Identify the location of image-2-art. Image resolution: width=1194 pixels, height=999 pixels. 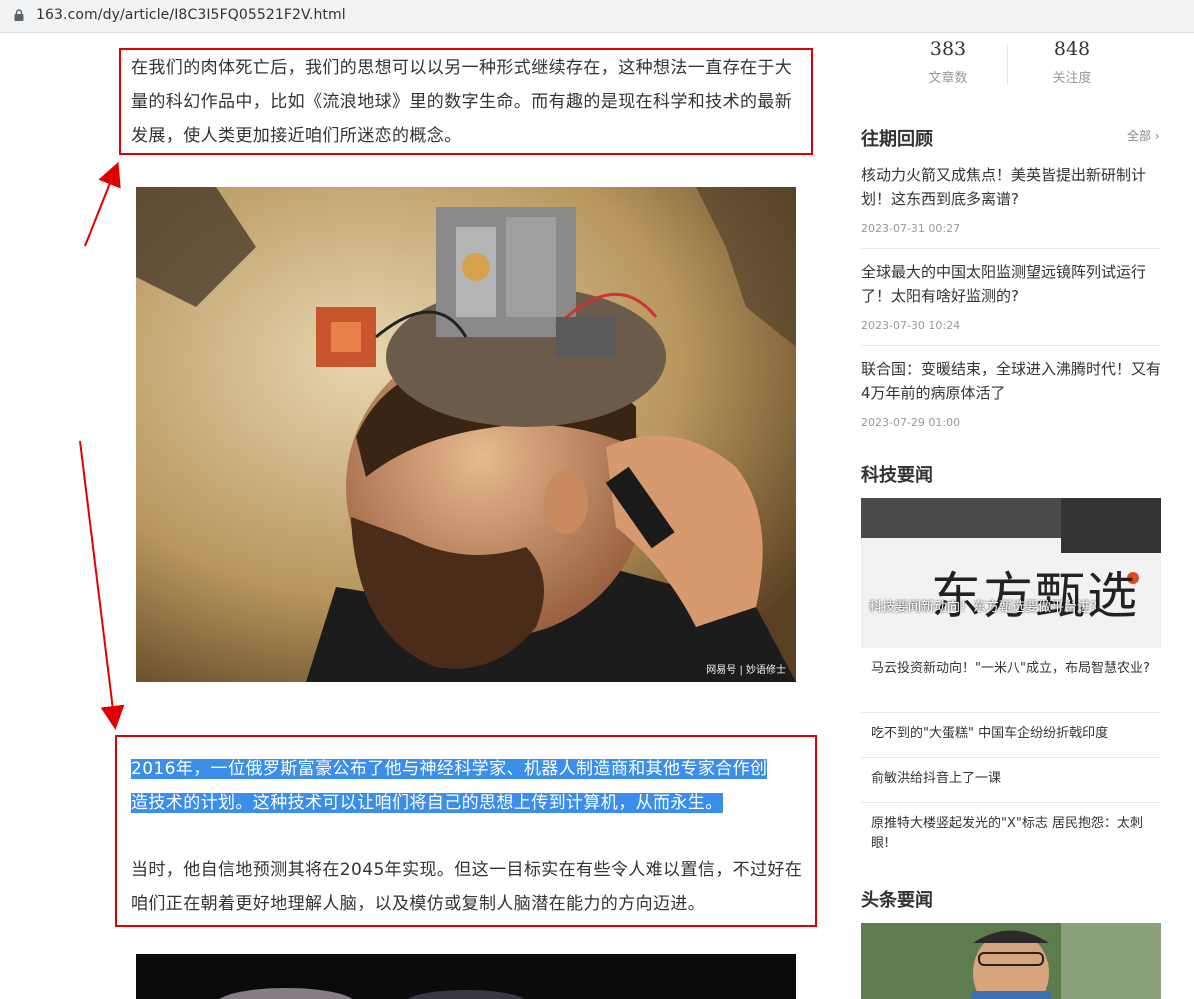
(372, 993).